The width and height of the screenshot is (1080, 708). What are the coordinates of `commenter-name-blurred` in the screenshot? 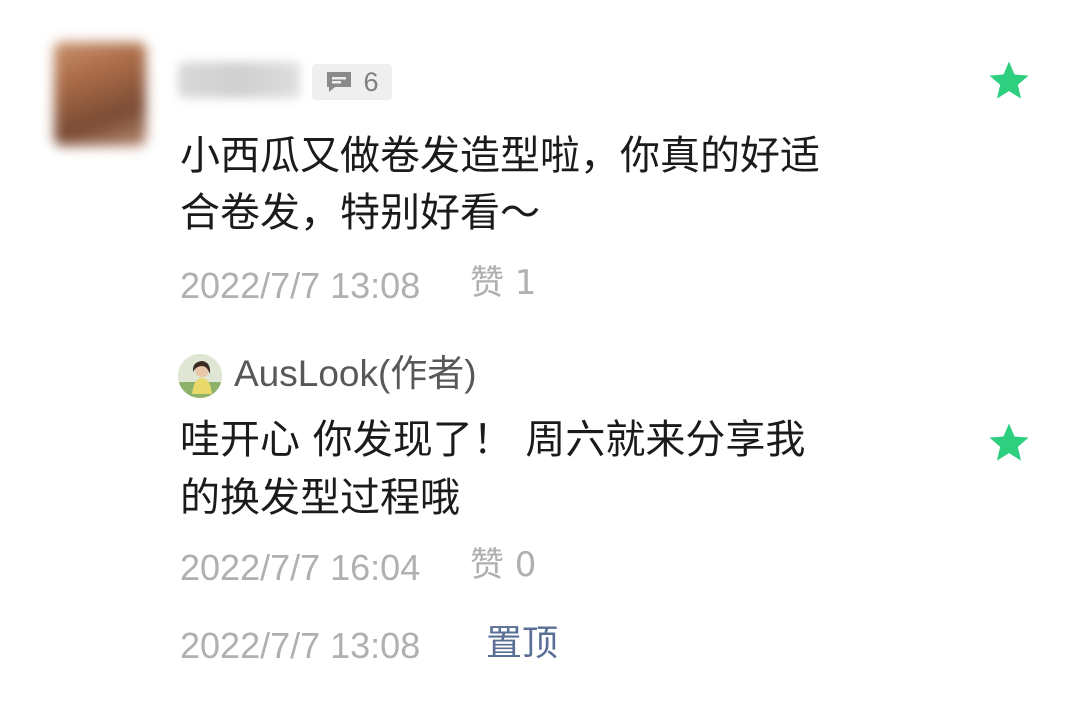 It's located at (239, 80).